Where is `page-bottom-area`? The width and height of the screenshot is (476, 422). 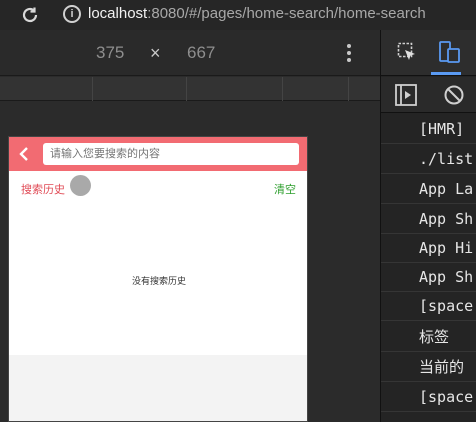
page-bottom-area is located at coordinates (158, 388).